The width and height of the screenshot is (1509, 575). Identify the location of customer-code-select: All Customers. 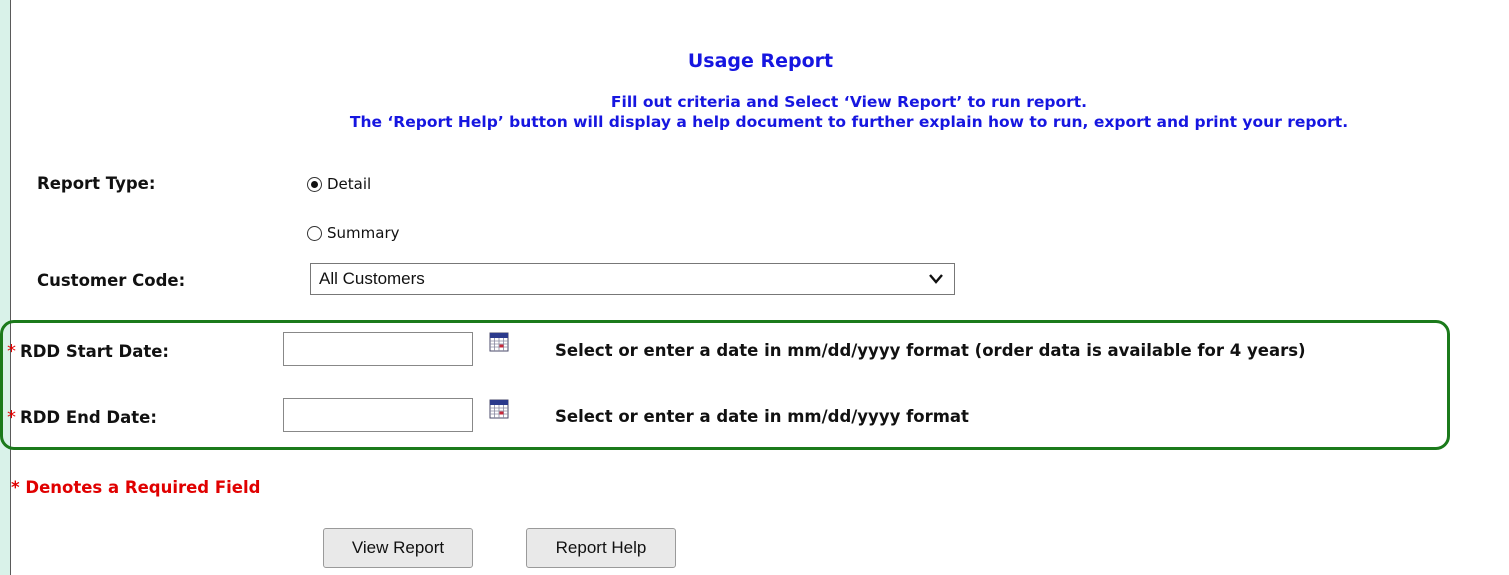
(632, 279).